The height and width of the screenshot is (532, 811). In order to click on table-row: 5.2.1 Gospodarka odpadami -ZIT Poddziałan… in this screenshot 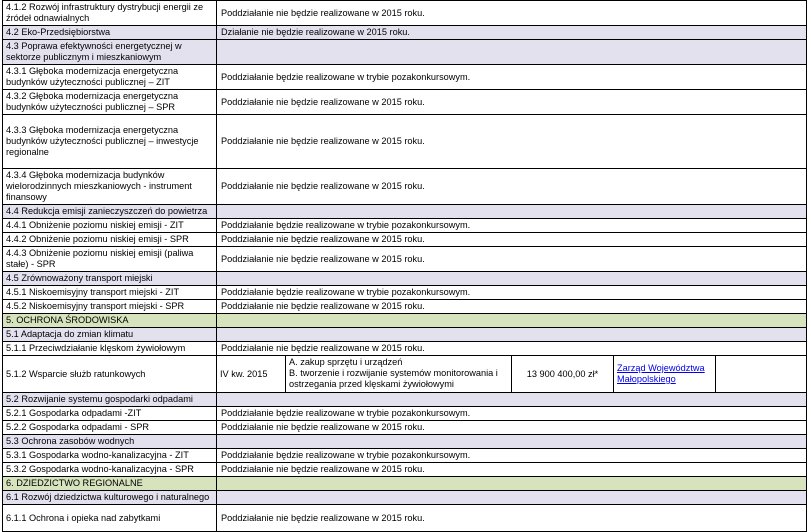, I will do `click(404, 413)`.